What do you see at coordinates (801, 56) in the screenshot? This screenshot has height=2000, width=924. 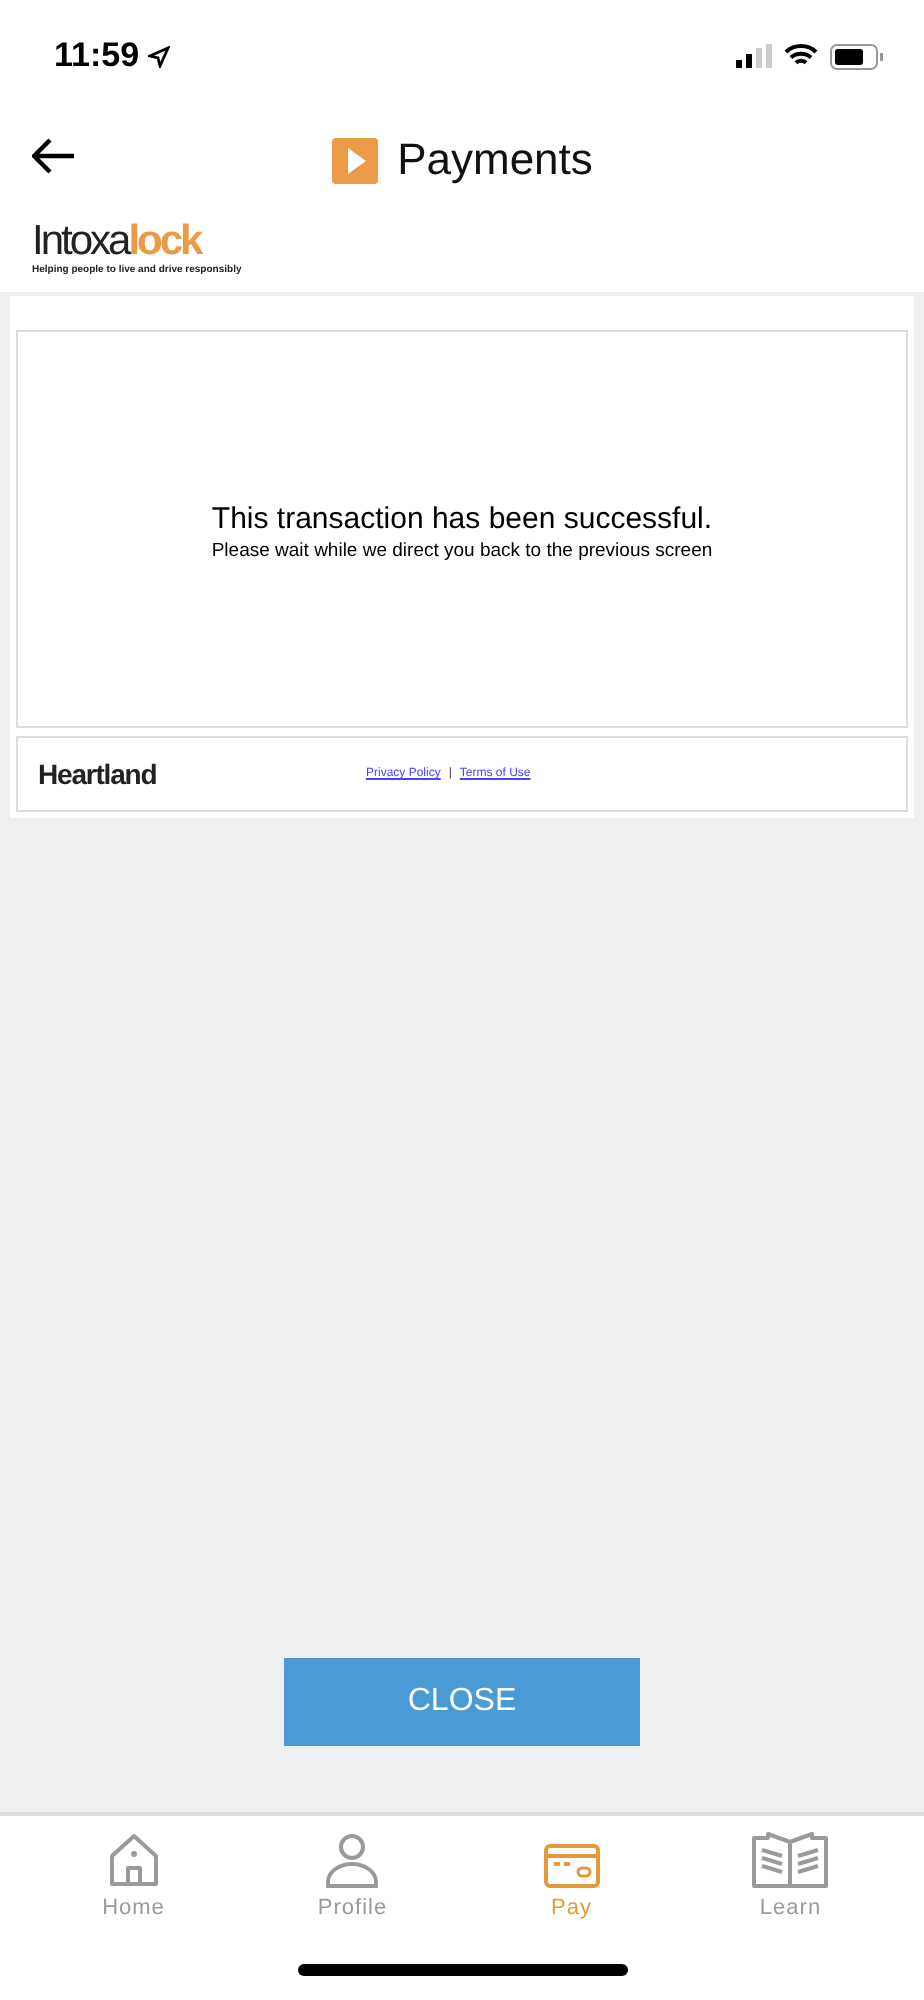 I see `wifi-icon` at bounding box center [801, 56].